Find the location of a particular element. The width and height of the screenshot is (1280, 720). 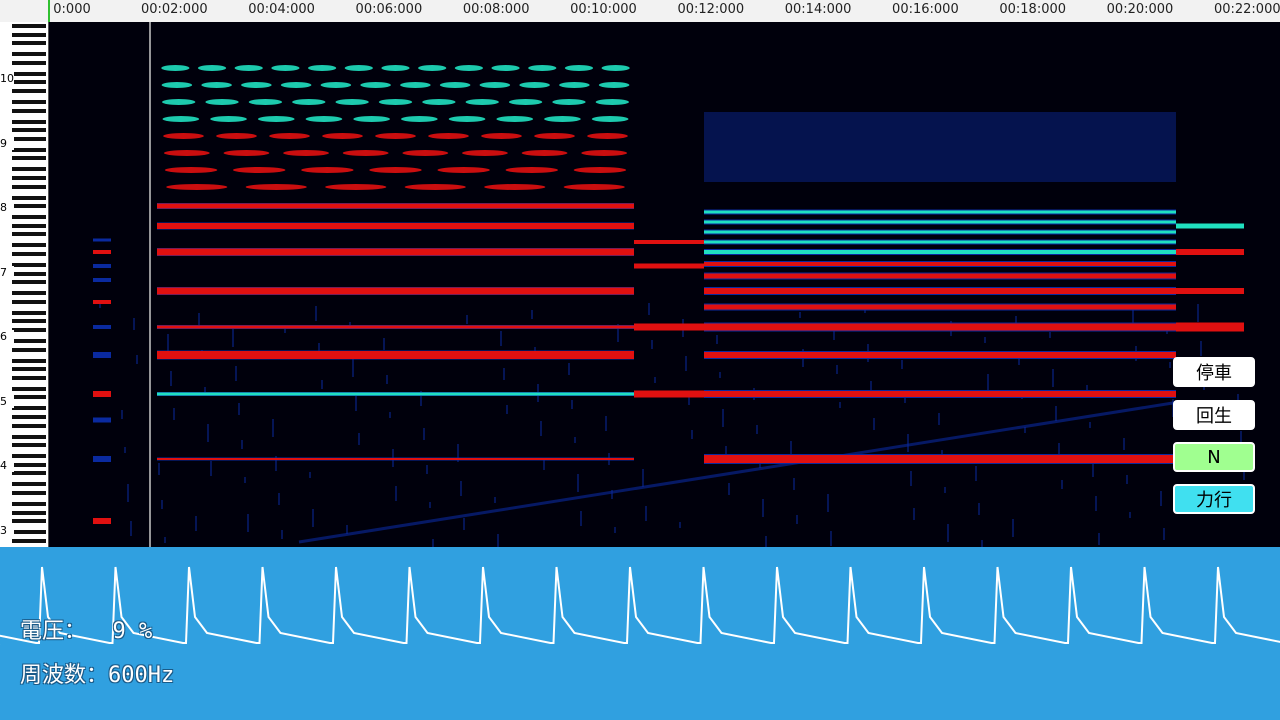

frequency-label: 周波数： is located at coordinates (64, 675).